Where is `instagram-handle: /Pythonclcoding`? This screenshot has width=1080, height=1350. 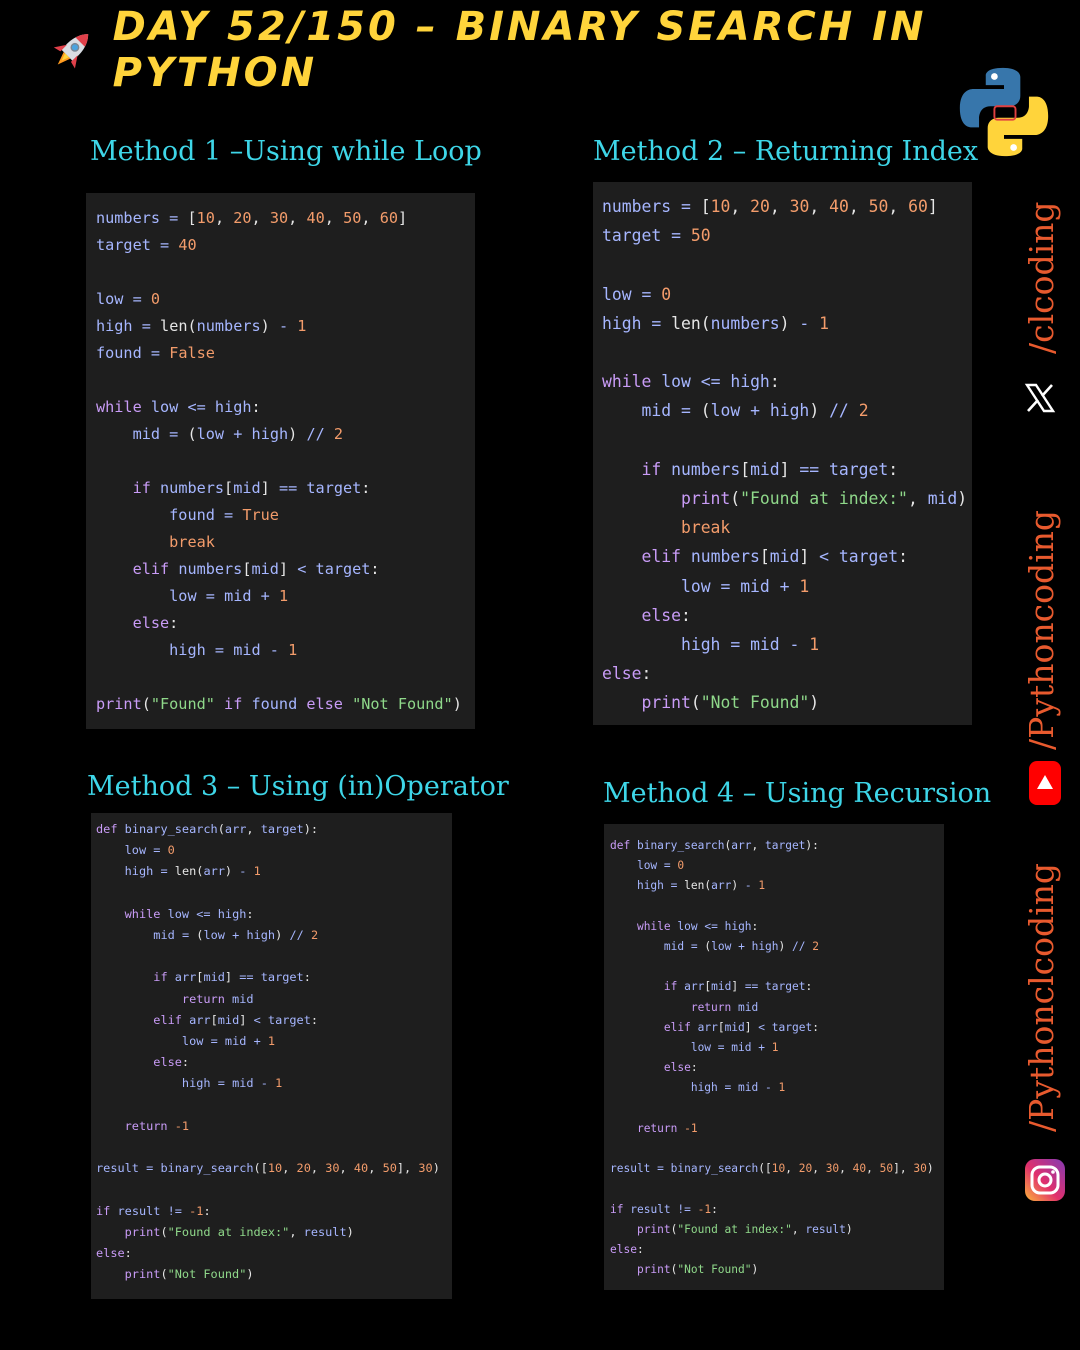
instagram-handle: /Pythonclcoding is located at coordinates (1041, 997).